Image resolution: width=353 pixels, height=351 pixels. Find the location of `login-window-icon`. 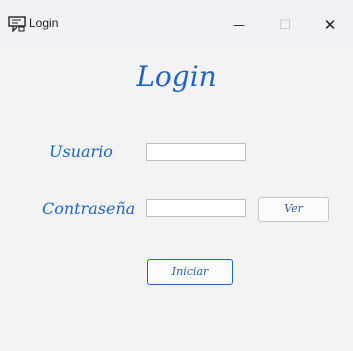

login-window-icon is located at coordinates (17, 24).